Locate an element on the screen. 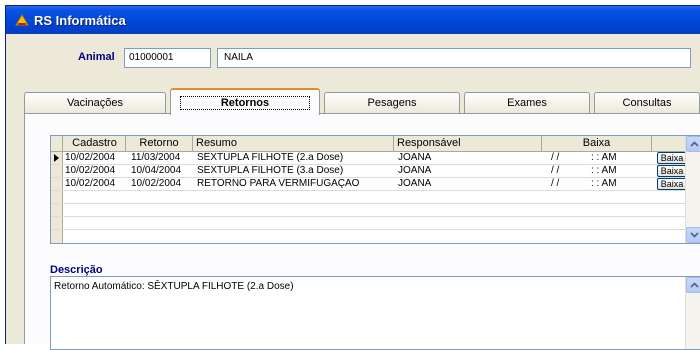 The width and height of the screenshot is (700, 350). tab-consultas: Consultas is located at coordinates (647, 103).